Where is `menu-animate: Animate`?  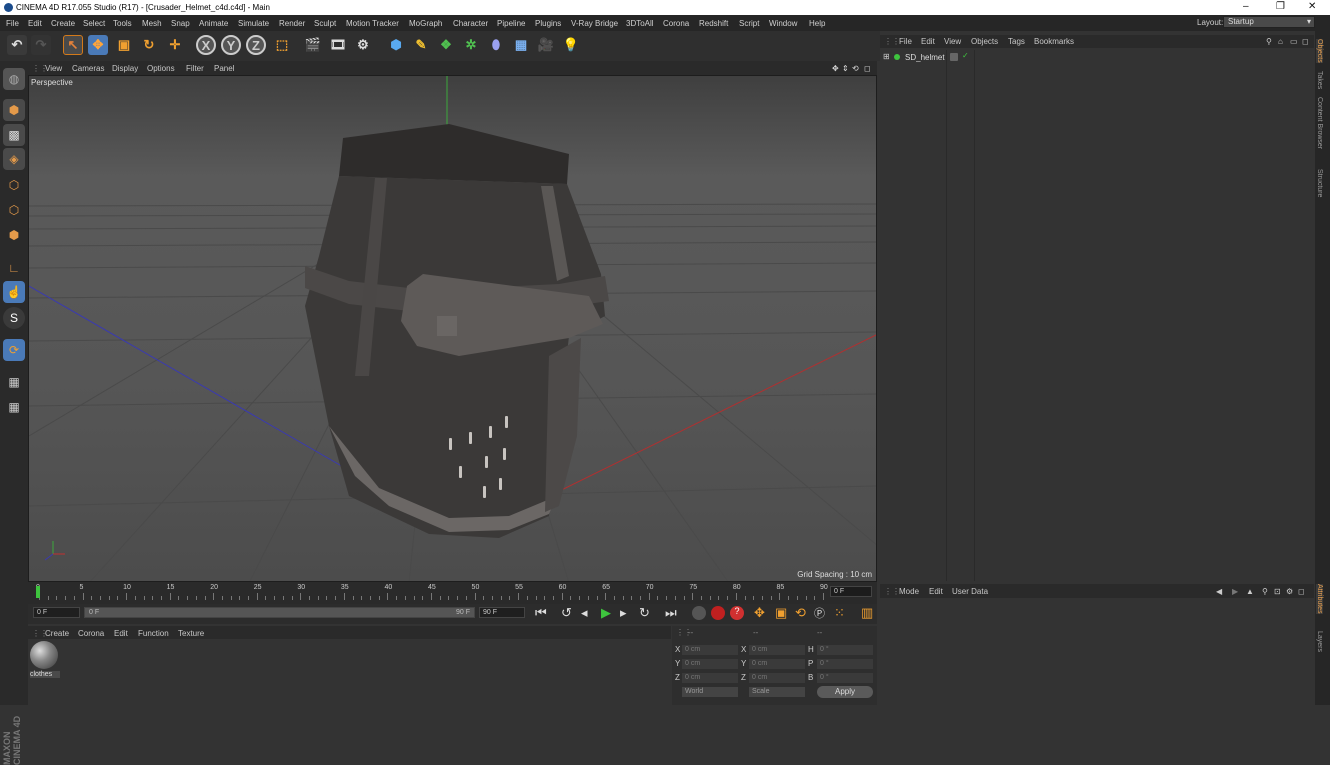
menu-animate: Animate is located at coordinates (213, 23).